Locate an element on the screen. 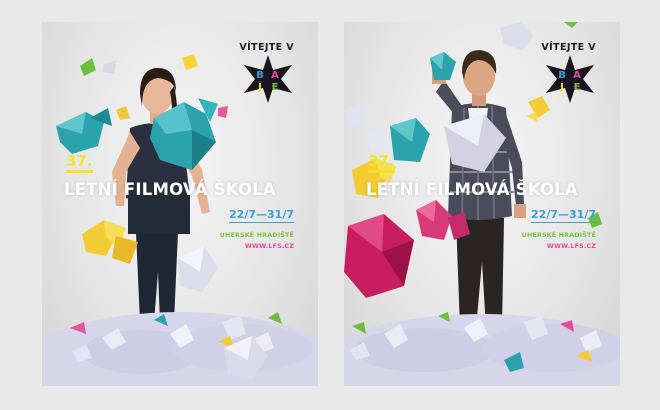 Image resolution: width=660 pixels, height=410 pixels. origami-pink-small is located at coordinates (223, 112).